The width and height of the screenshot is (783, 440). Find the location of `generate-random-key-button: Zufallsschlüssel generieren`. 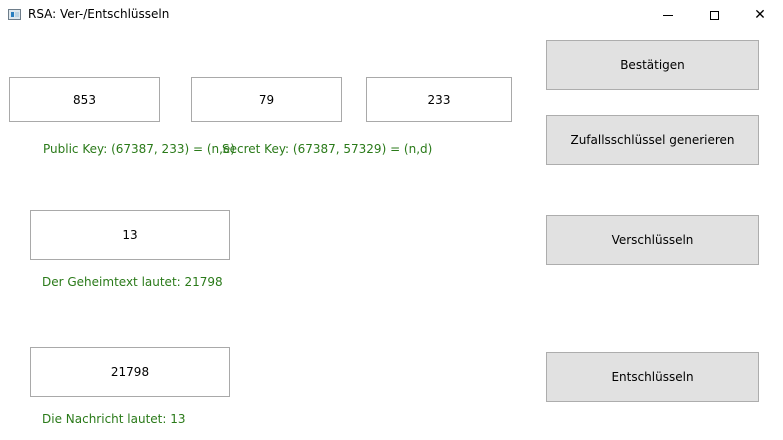

generate-random-key-button: Zufallsschlüssel generieren is located at coordinates (652, 140).